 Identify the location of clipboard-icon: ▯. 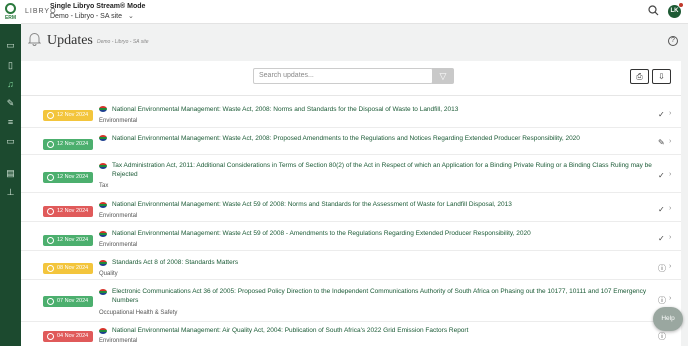
(10, 65).